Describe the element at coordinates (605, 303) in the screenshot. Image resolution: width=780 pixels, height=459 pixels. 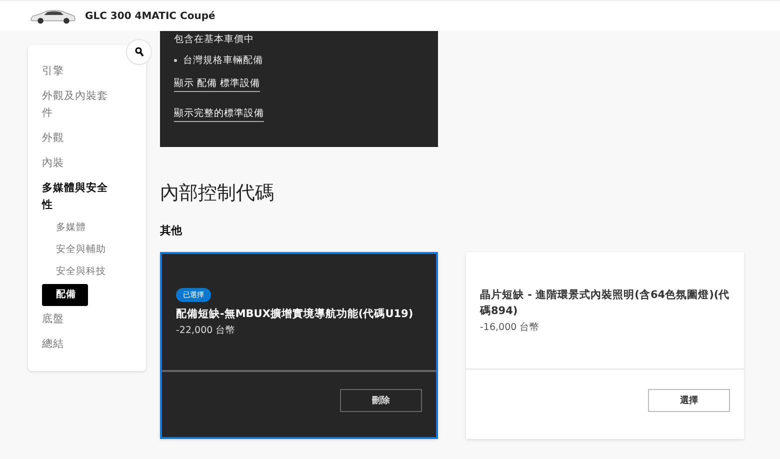
I see `option-title: 晶片短缺 - 進階環景式內裝照明(含64色氛圍燈)(代碼894)` at that location.